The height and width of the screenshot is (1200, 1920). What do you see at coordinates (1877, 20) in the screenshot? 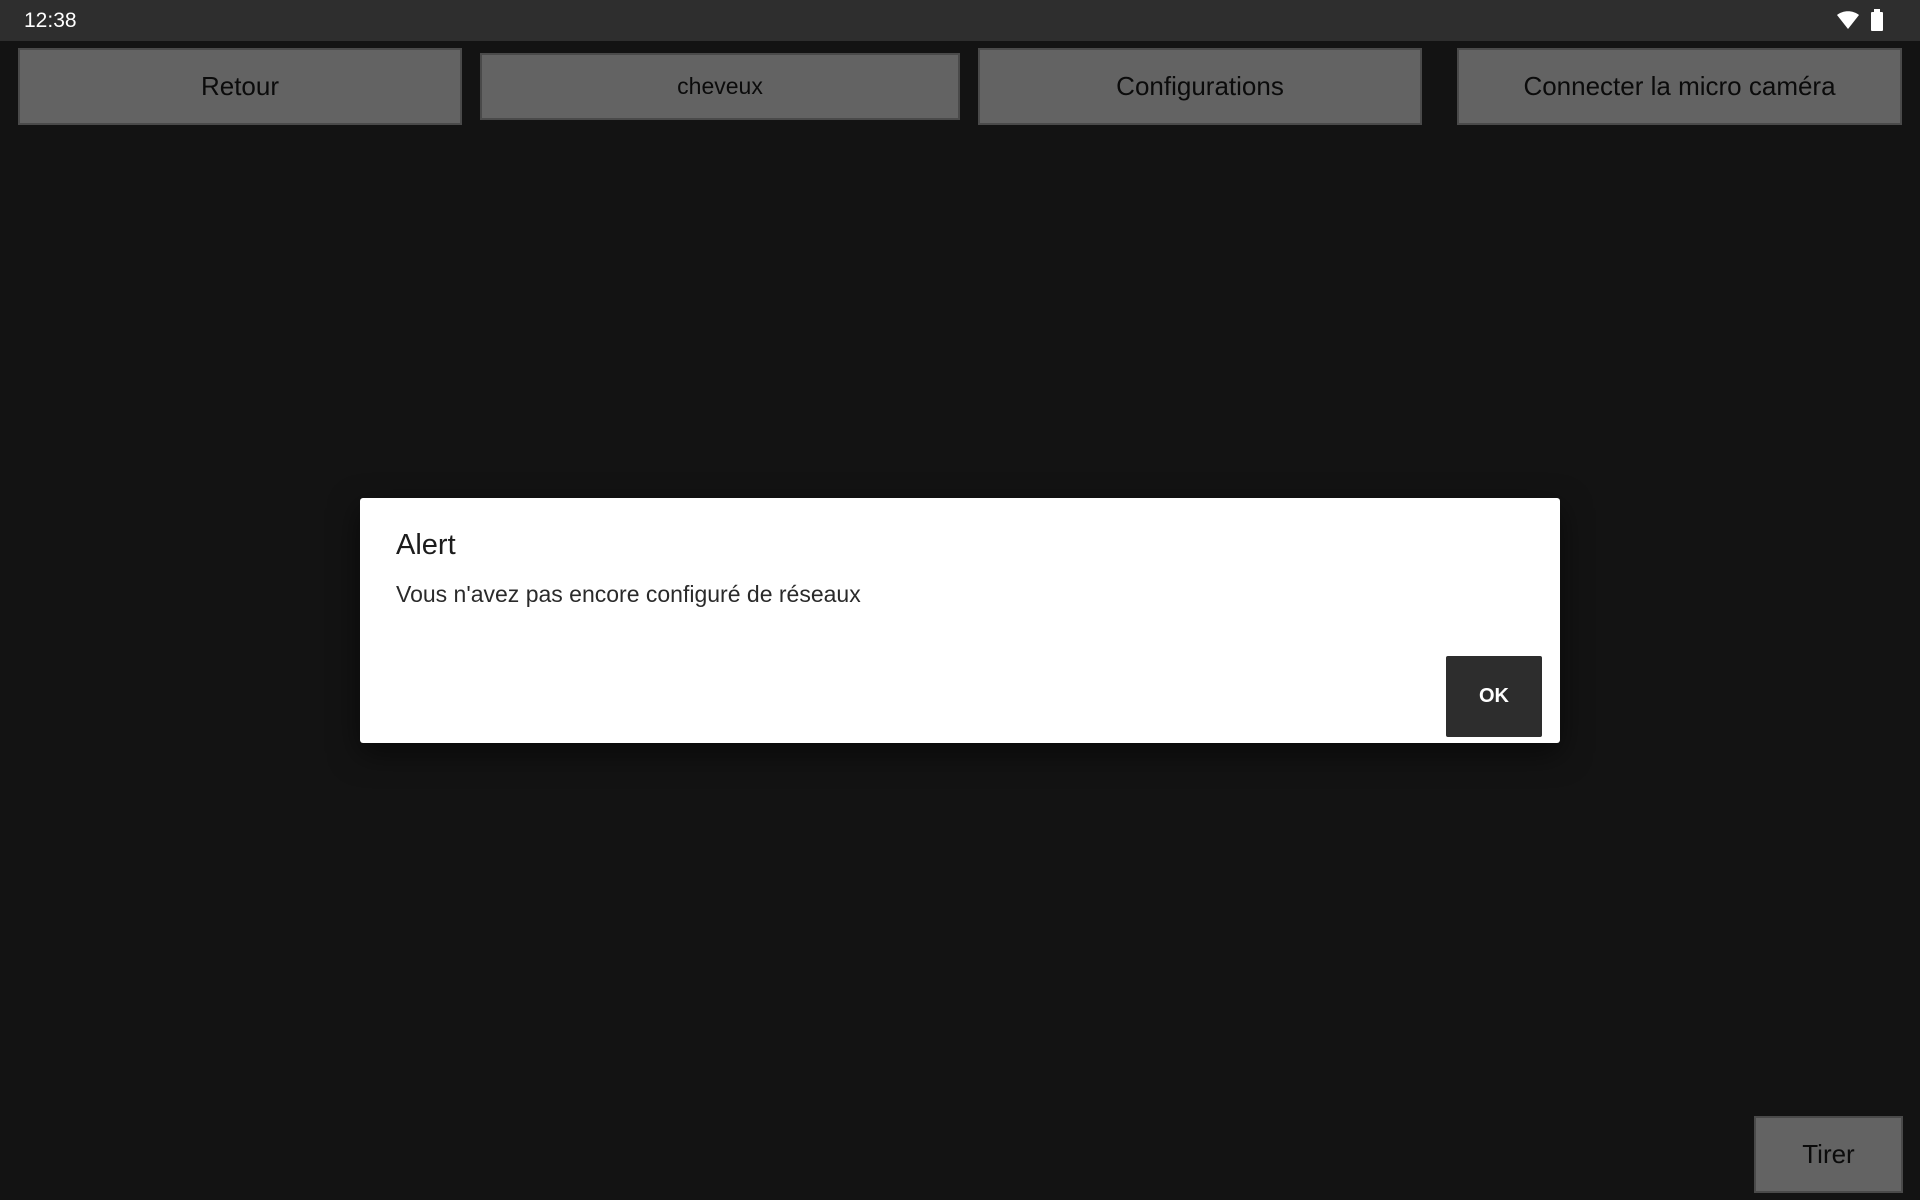
I see `battery-icon` at bounding box center [1877, 20].